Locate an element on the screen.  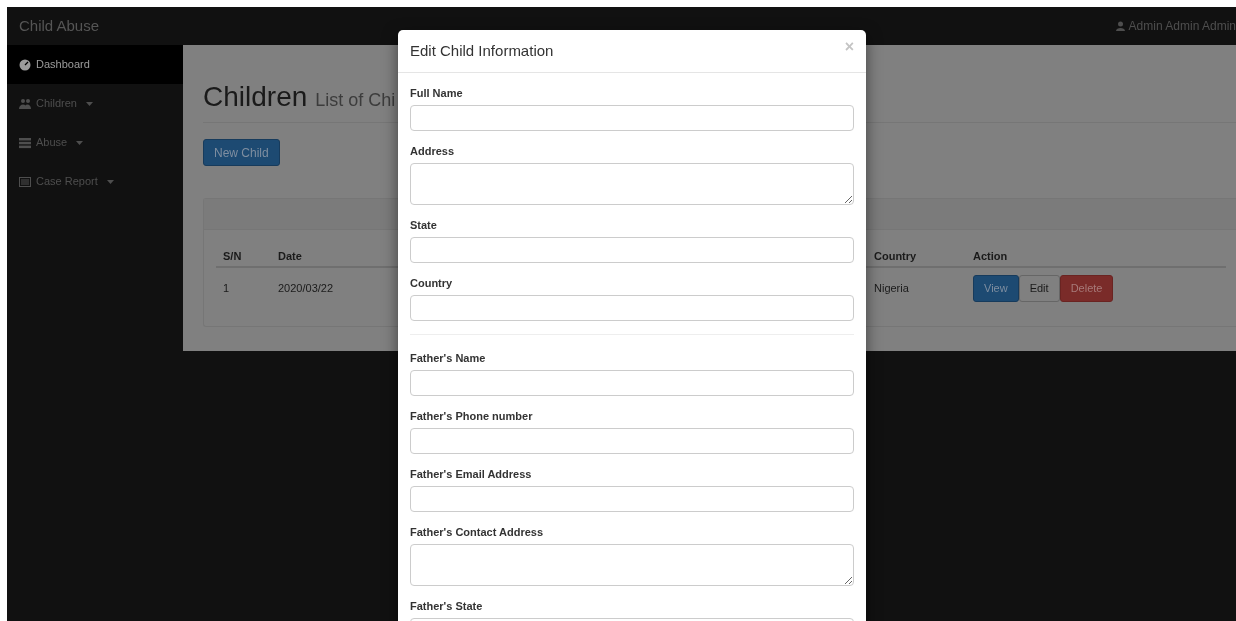
brand-link: Child Abuse is located at coordinates (59, 26).